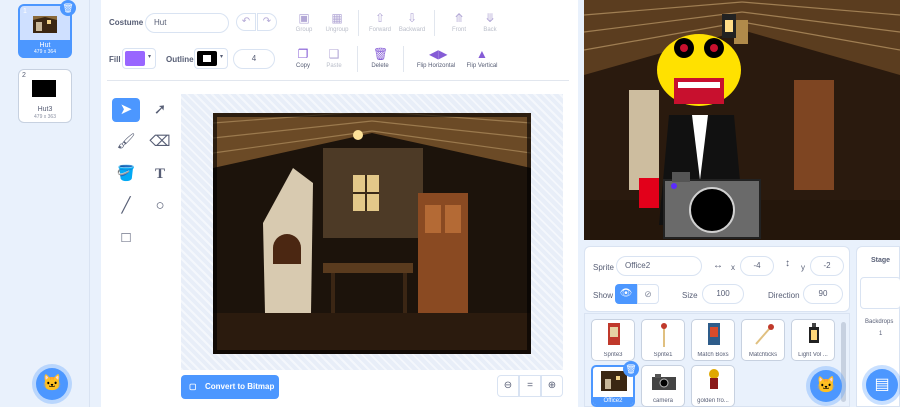  I want to click on brush-tool: 🖌, so click(126, 142).